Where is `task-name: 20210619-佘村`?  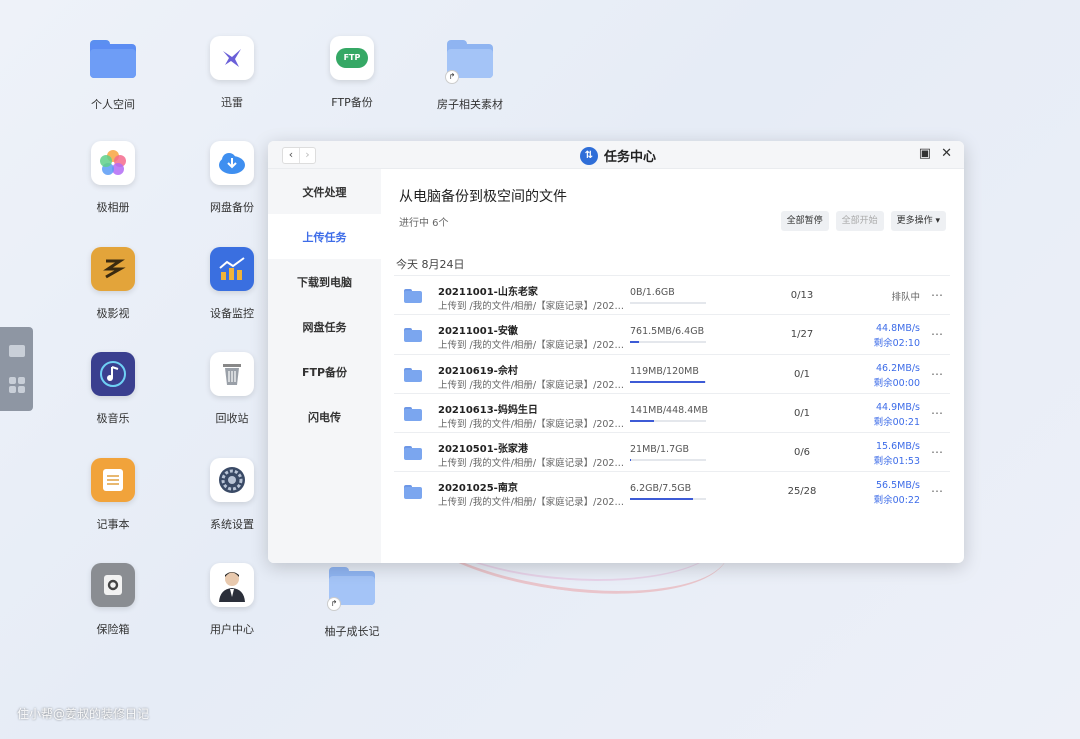 task-name: 20210619-佘村 is located at coordinates (478, 371).